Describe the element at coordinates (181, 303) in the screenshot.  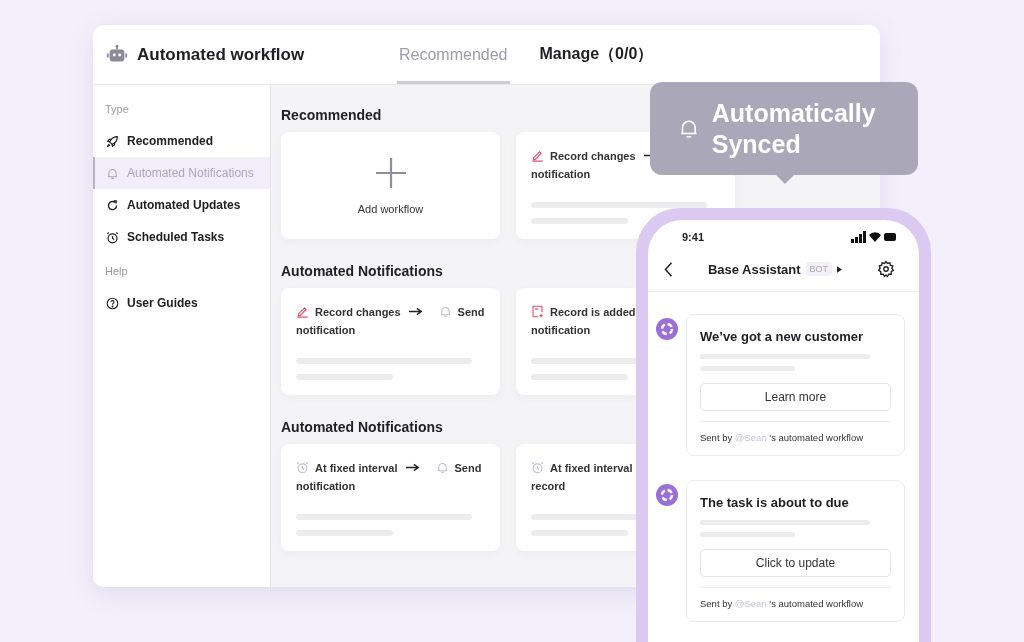
I see `sidebar-item: User Guides` at that location.